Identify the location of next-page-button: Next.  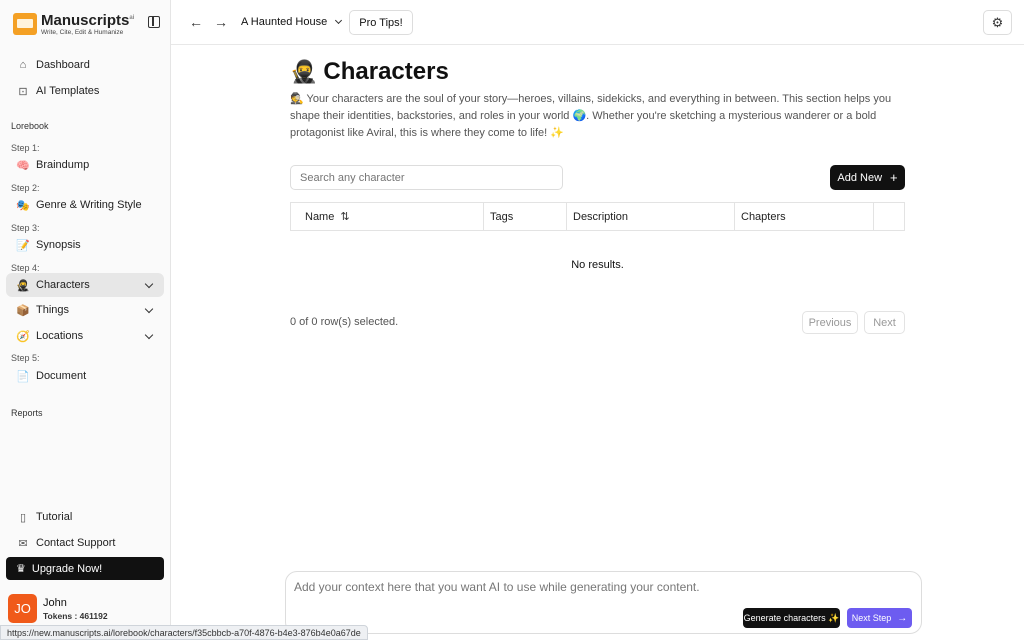
(884, 322).